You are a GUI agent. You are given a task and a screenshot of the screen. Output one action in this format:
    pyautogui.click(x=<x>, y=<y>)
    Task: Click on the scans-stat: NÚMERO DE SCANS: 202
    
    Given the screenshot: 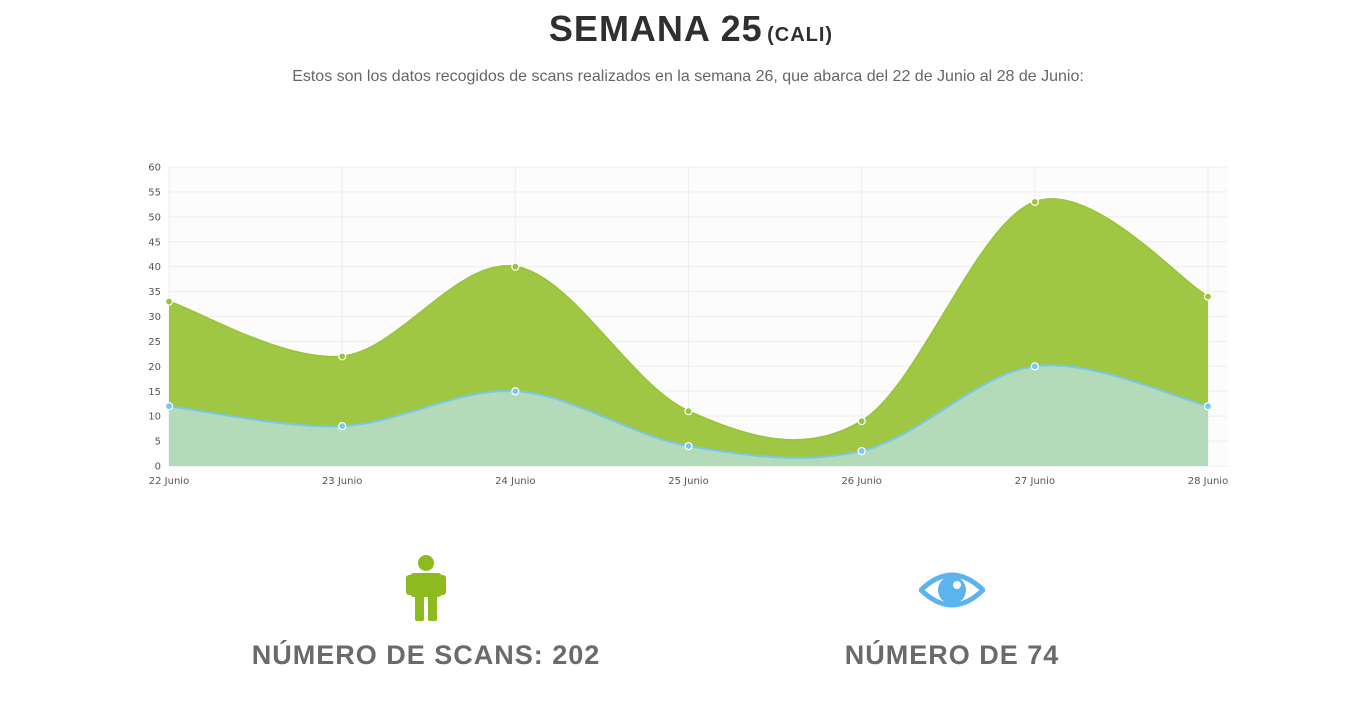 What is the action you would take?
    pyautogui.click(x=426, y=613)
    